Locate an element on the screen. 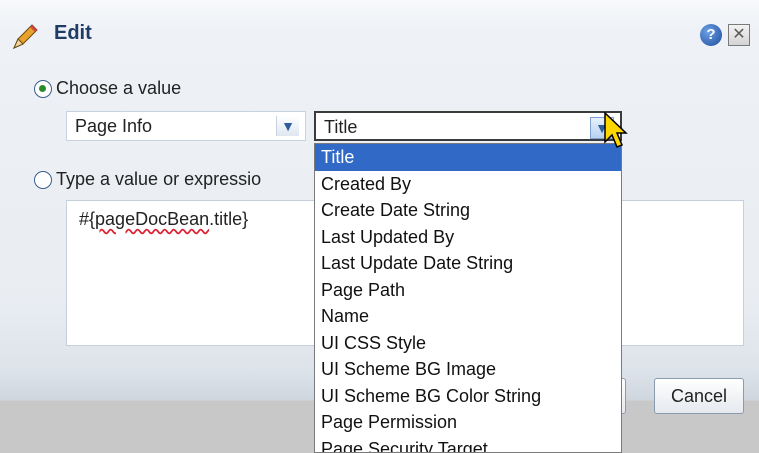 This screenshot has width=759, height=453. type-value-radio is located at coordinates (43, 180).